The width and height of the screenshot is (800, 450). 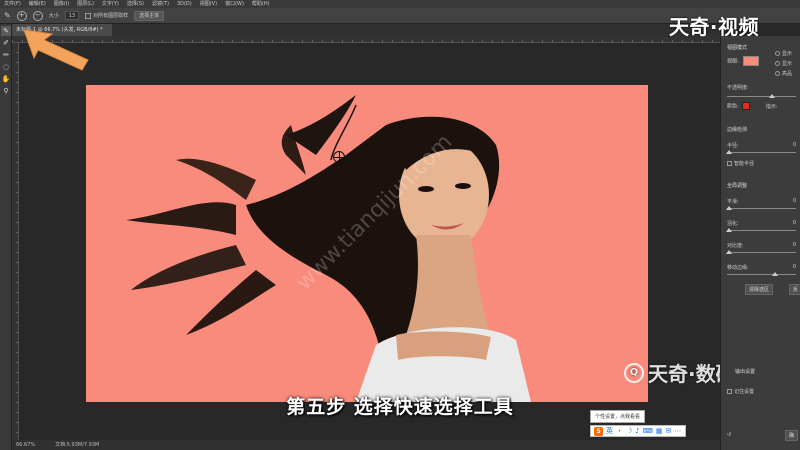 What do you see at coordinates (61, 4) in the screenshot?
I see `menu-item-image: 图像(I)` at bounding box center [61, 4].